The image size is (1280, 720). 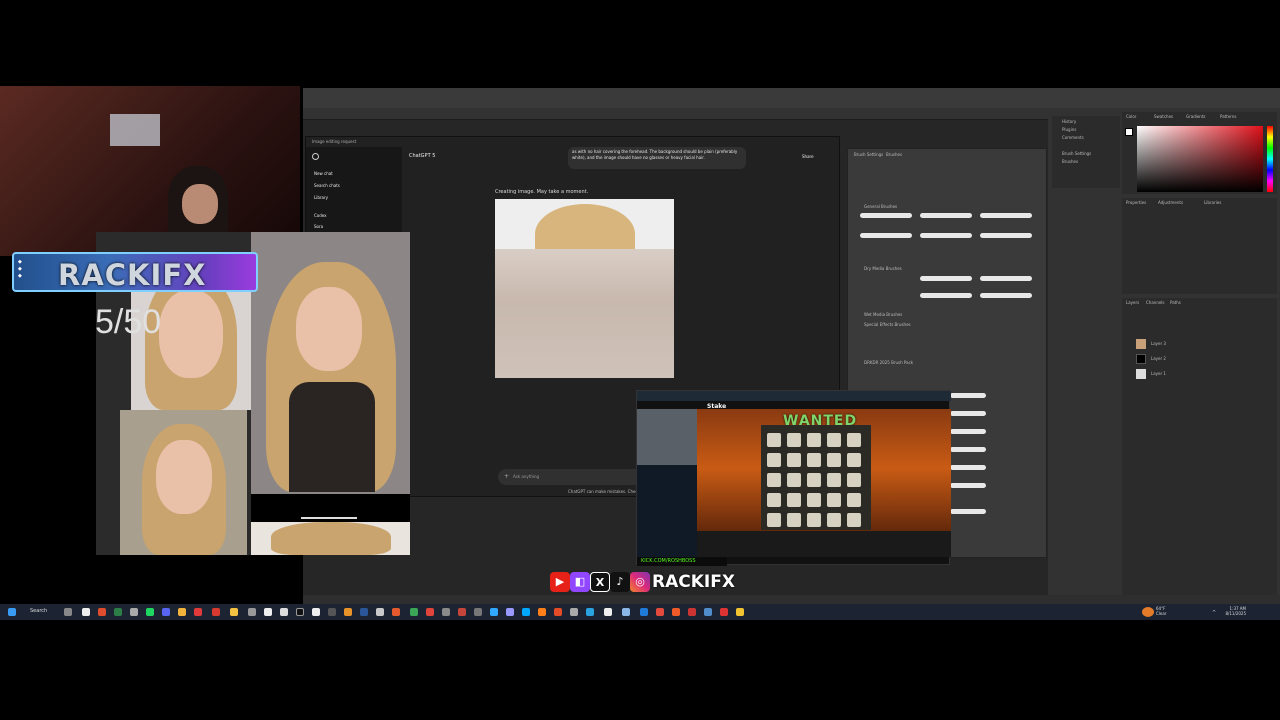 I want to click on tab-adjustments: Adjustments, so click(x=1170, y=202).